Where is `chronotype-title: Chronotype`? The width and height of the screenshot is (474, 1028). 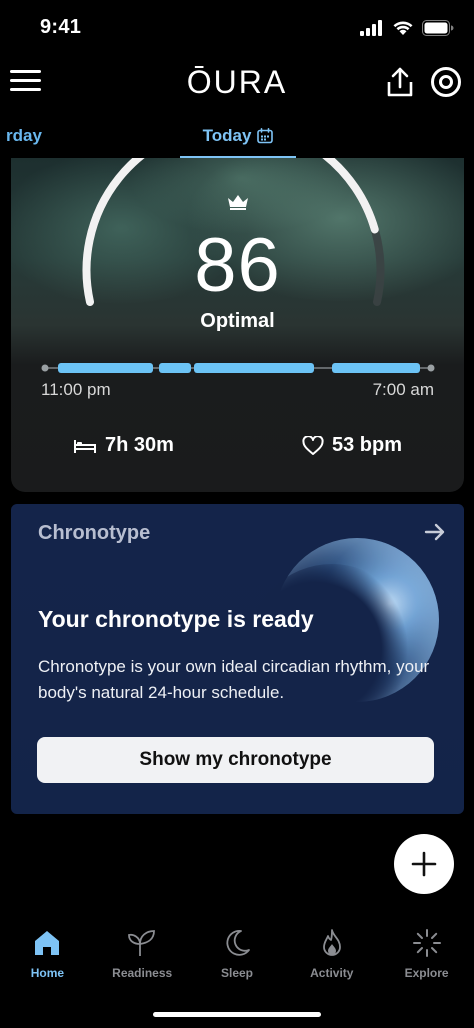
chronotype-title: Chronotype is located at coordinates (94, 533).